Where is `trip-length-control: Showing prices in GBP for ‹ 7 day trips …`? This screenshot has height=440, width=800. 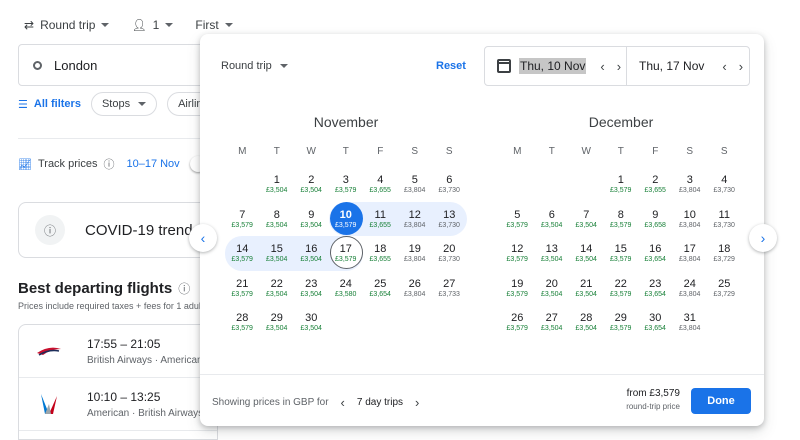 trip-length-control: Showing prices in GBP for ‹ 7 day trips … is located at coordinates (315, 402).